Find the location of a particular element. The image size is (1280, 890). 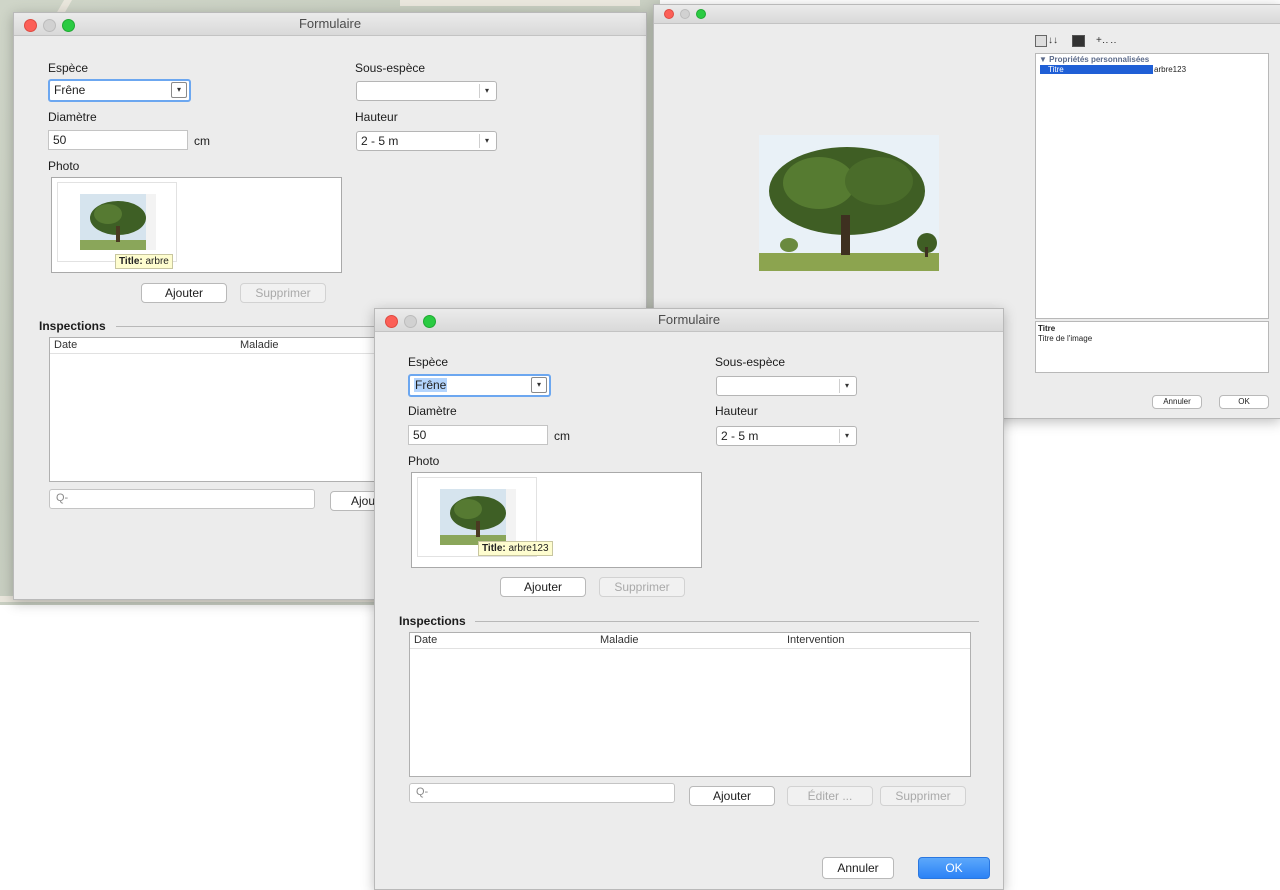

table-icon is located at coordinates (1078, 41).